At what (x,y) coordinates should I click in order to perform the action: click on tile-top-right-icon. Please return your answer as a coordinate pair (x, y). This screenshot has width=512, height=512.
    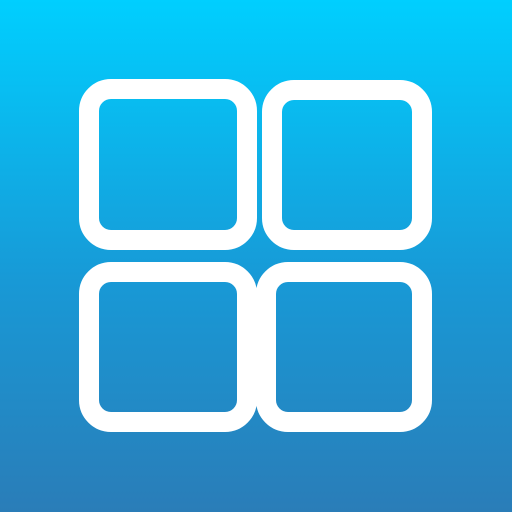
    Looking at the image, I should click on (347, 165).